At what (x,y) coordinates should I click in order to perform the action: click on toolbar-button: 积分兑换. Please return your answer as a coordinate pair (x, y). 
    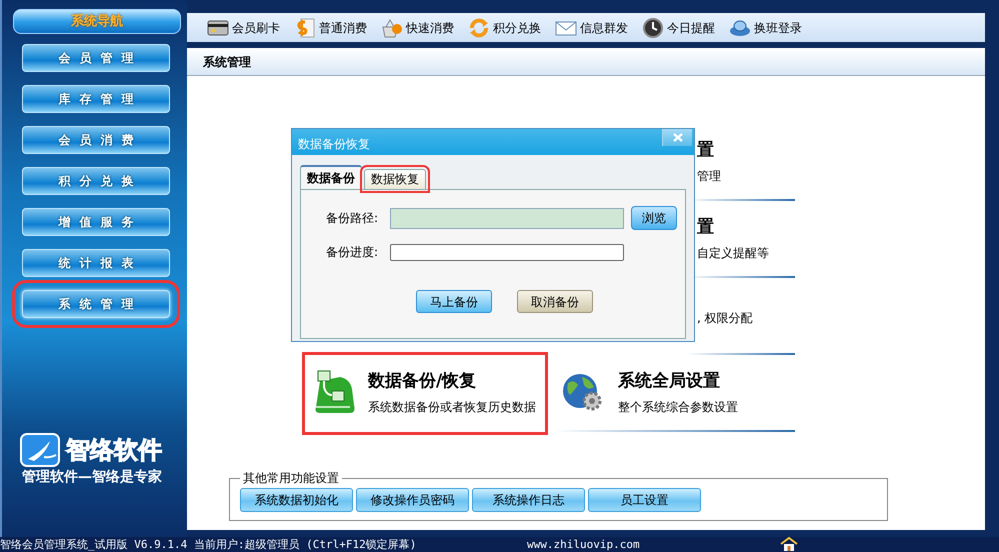
    Looking at the image, I should click on (504, 27).